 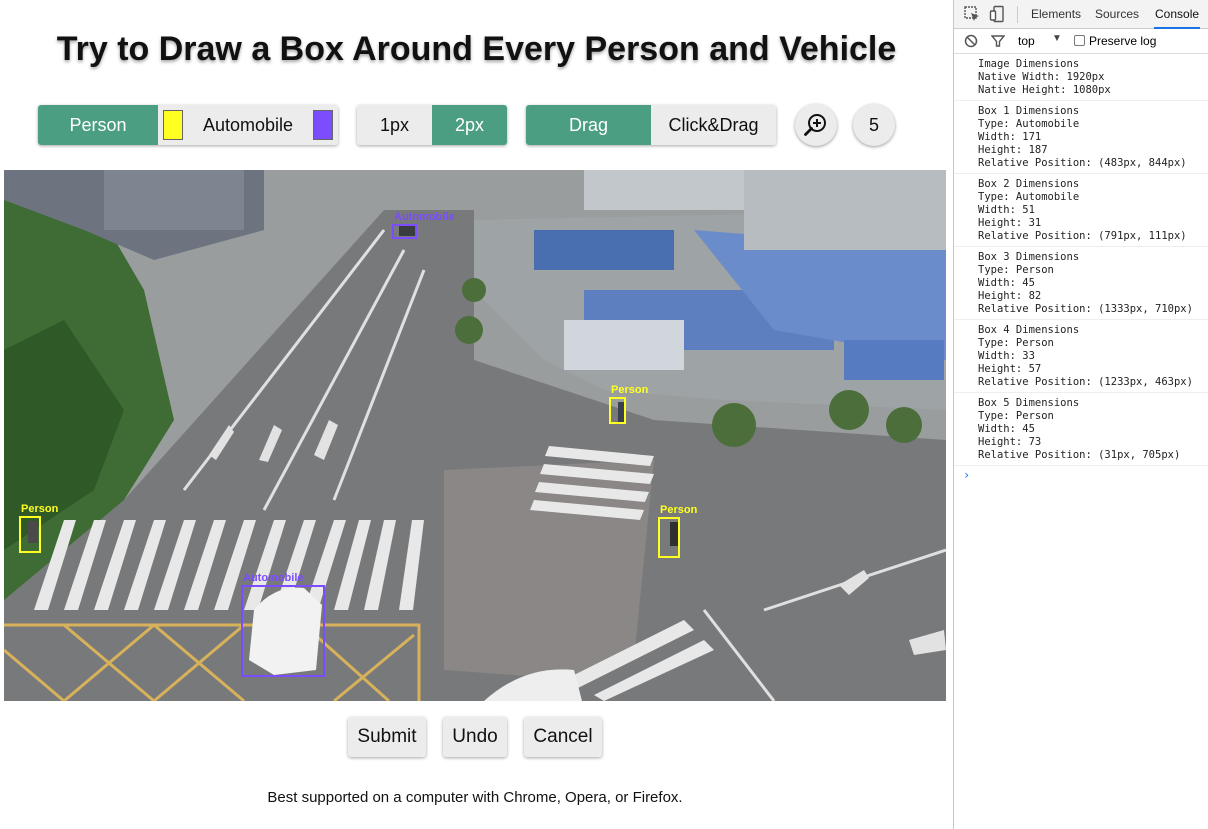 I want to click on zoom-in-icon, so click(x=815, y=125).